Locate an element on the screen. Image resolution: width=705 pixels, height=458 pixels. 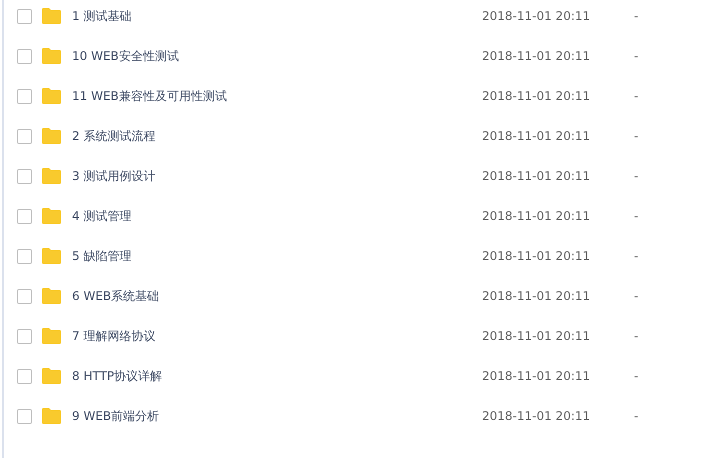
folder-name: 4 测试管理 is located at coordinates (277, 216).